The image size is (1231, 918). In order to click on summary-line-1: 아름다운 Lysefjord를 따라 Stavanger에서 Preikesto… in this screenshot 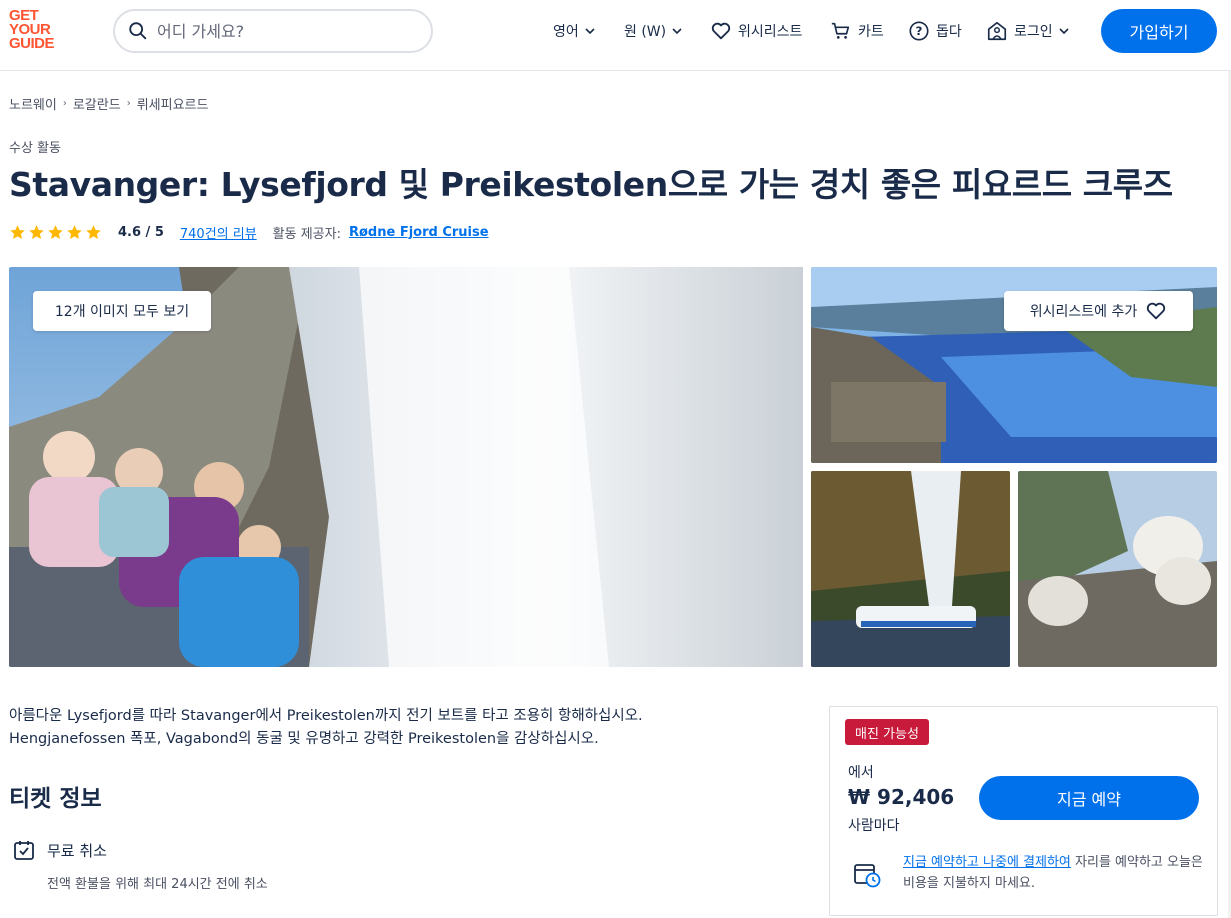, I will do `click(326, 716)`.